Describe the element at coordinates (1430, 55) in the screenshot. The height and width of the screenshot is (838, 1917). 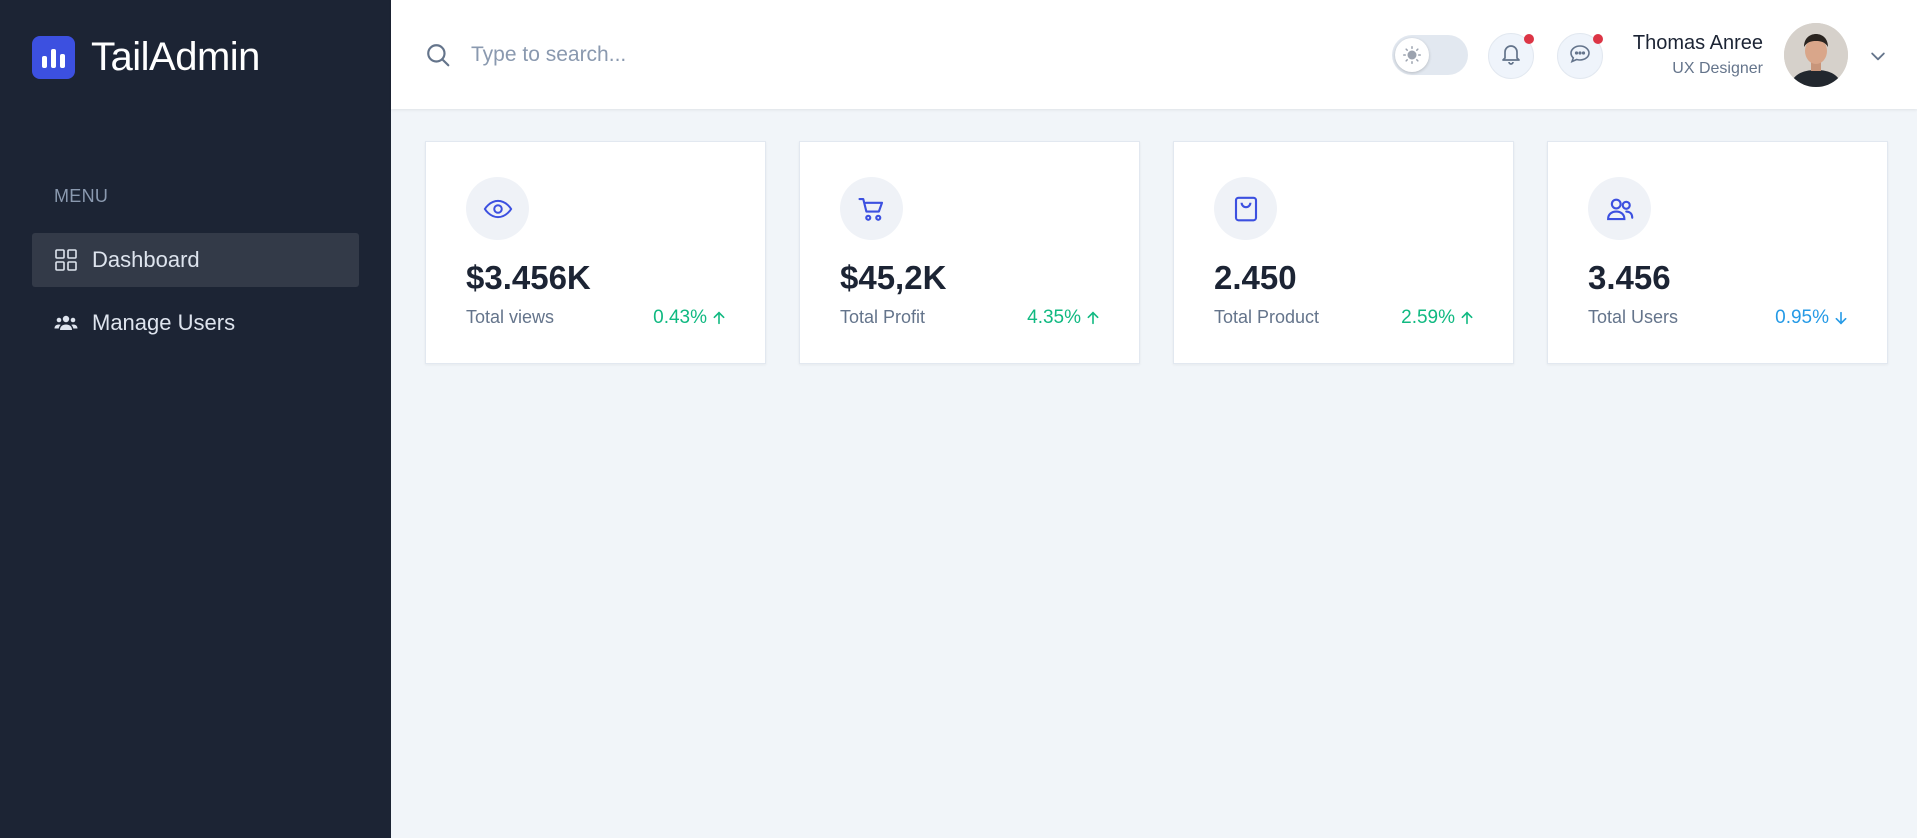
I see `theme-toggle` at that location.